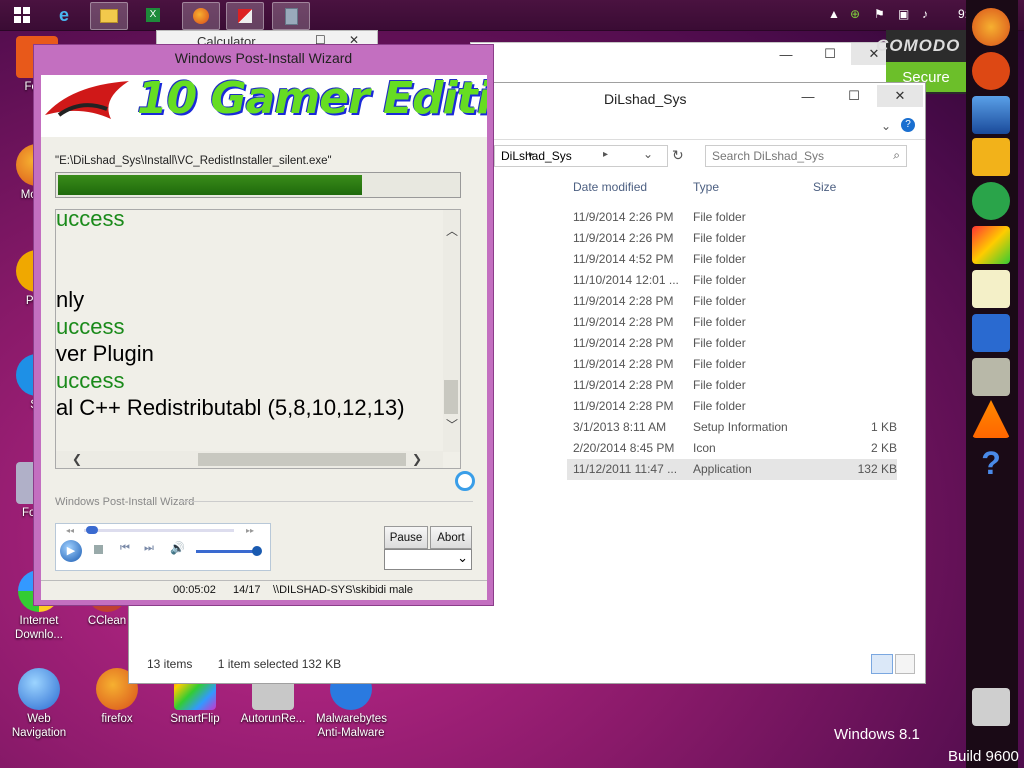 The image size is (1024, 768). Describe the element at coordinates (291, 16) in the screenshot. I see `calculator-taskbar-icon` at that location.